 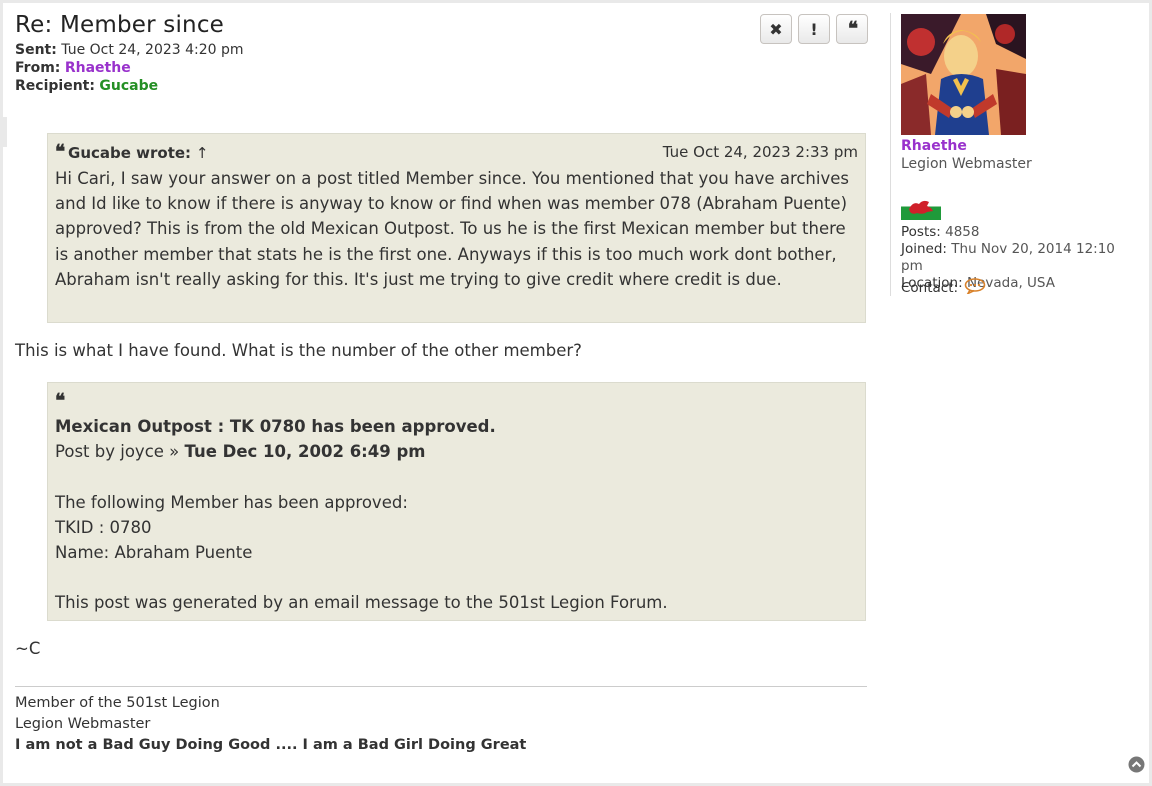 I want to click on joined-label: Joined:, so click(x=924, y=249).